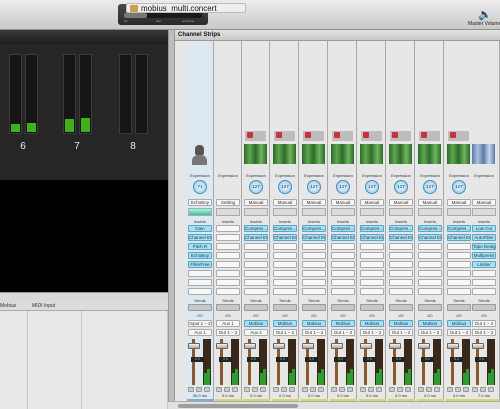 The width and height of the screenshot is (500, 409). Describe the element at coordinates (484, 264) in the screenshot. I see `insert-slot: Limiter` at that location.